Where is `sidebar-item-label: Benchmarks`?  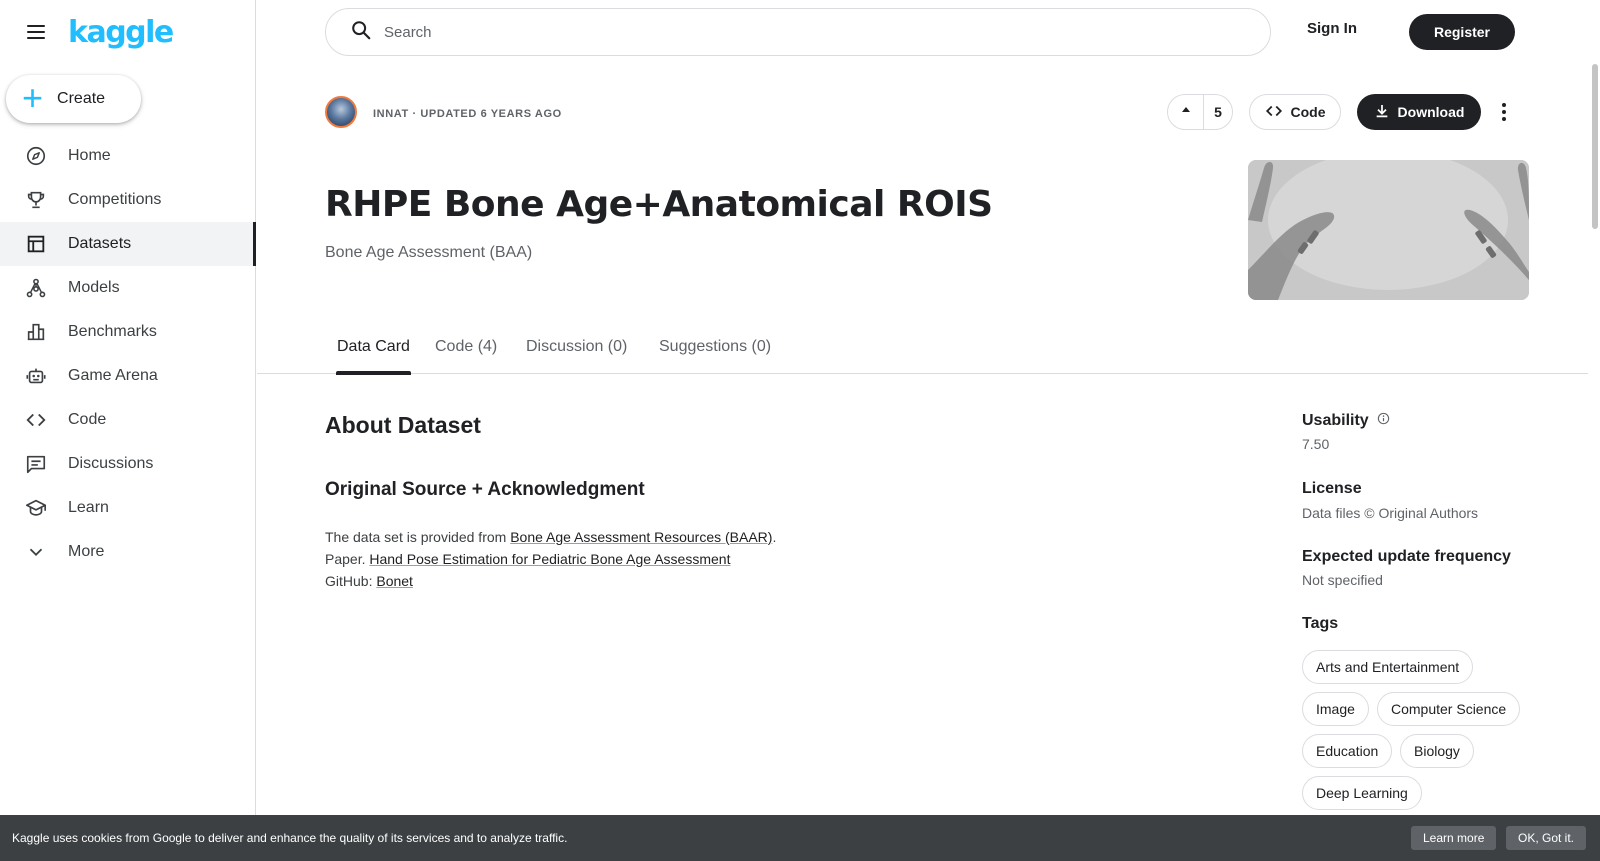
sidebar-item-label: Benchmarks is located at coordinates (112, 331).